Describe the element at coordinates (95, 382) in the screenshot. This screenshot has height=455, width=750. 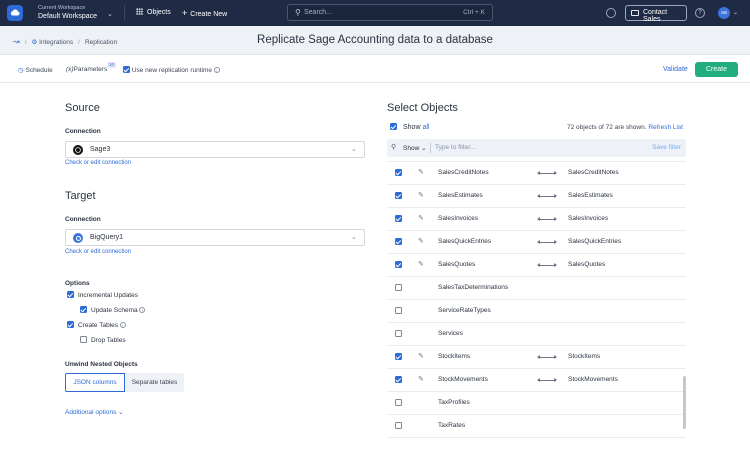
I see `json-columns-toggle: JSON columns` at that location.